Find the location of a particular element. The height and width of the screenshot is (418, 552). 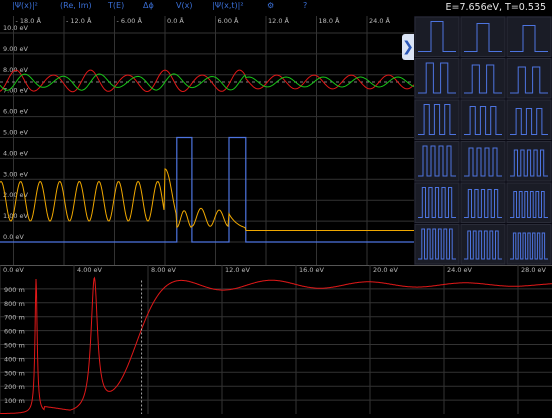

x-tick-label: 24.0 Å is located at coordinates (380, 20).